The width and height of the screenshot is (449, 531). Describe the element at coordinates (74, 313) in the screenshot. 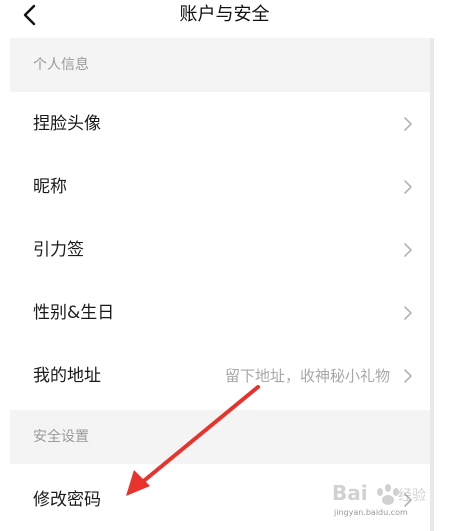

I see `row-label: 性别&生日` at that location.